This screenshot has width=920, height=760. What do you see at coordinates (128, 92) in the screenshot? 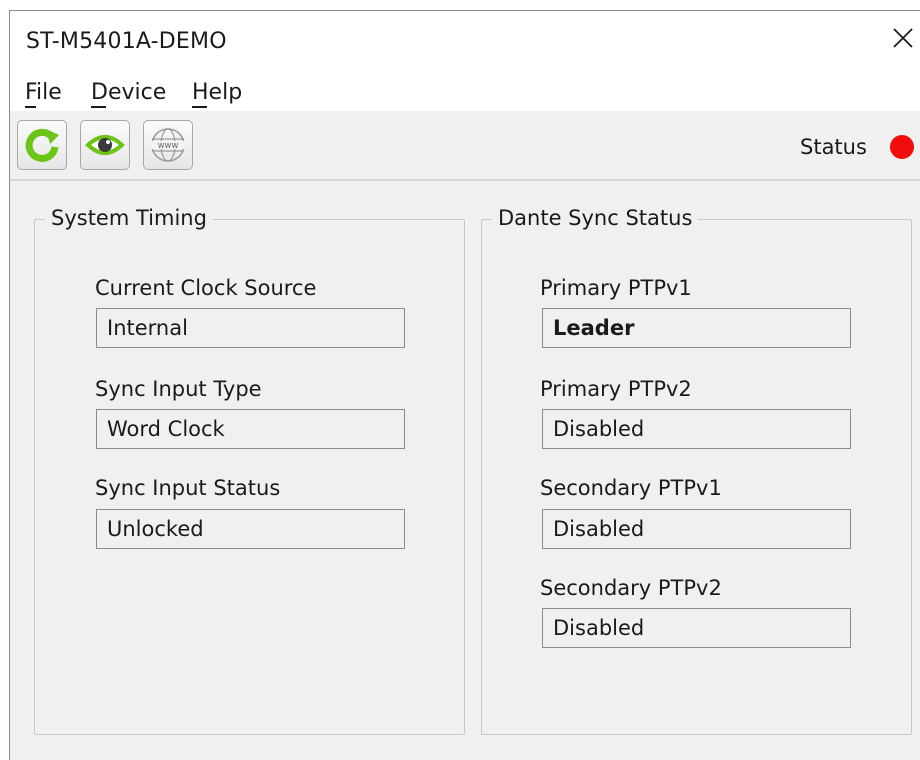
I see `menu-device: Device` at bounding box center [128, 92].